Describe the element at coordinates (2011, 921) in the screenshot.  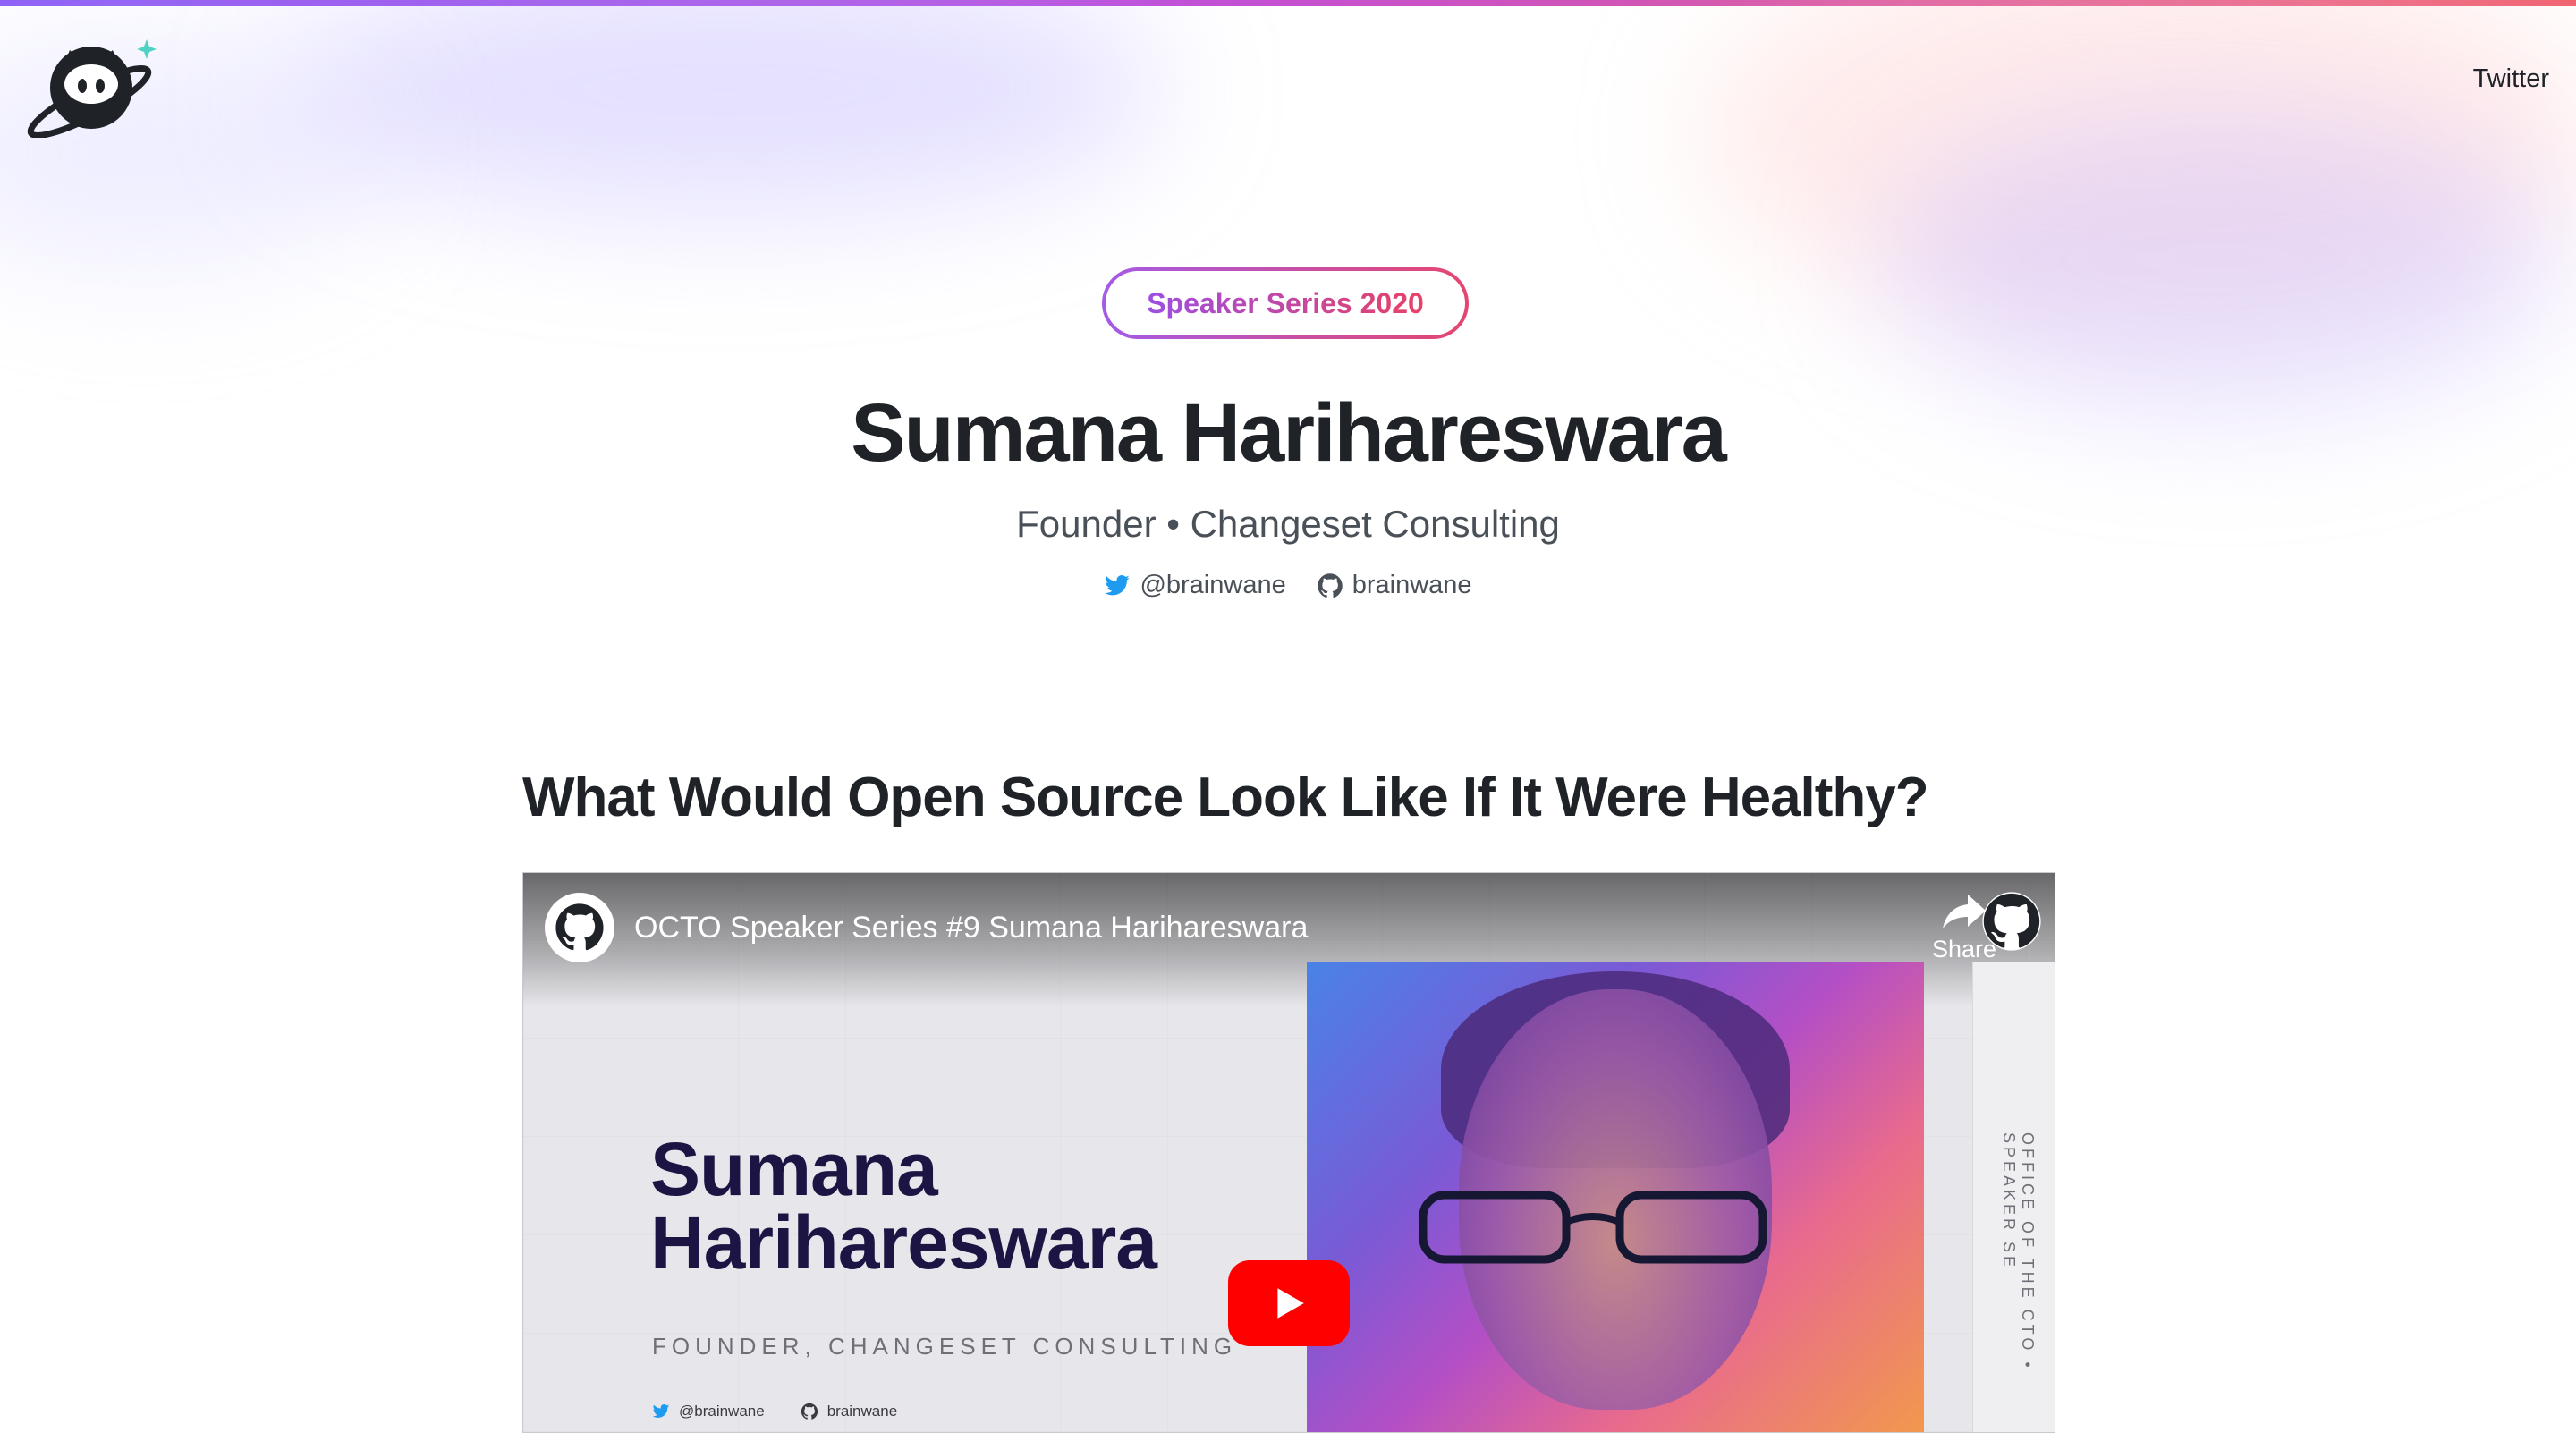
I see `github-watermark-icon` at that location.